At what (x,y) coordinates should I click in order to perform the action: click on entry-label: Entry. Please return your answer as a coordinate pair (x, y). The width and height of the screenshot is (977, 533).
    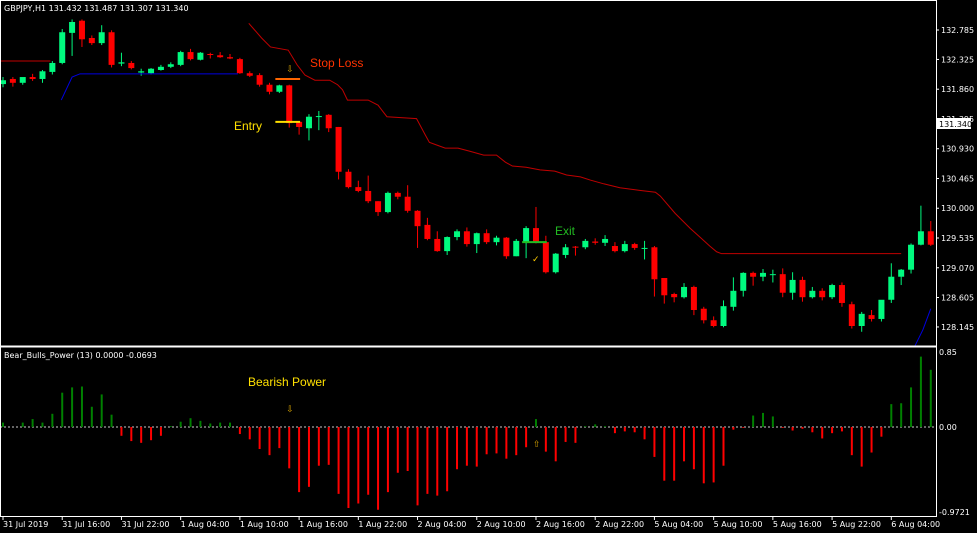
    Looking at the image, I should click on (248, 126).